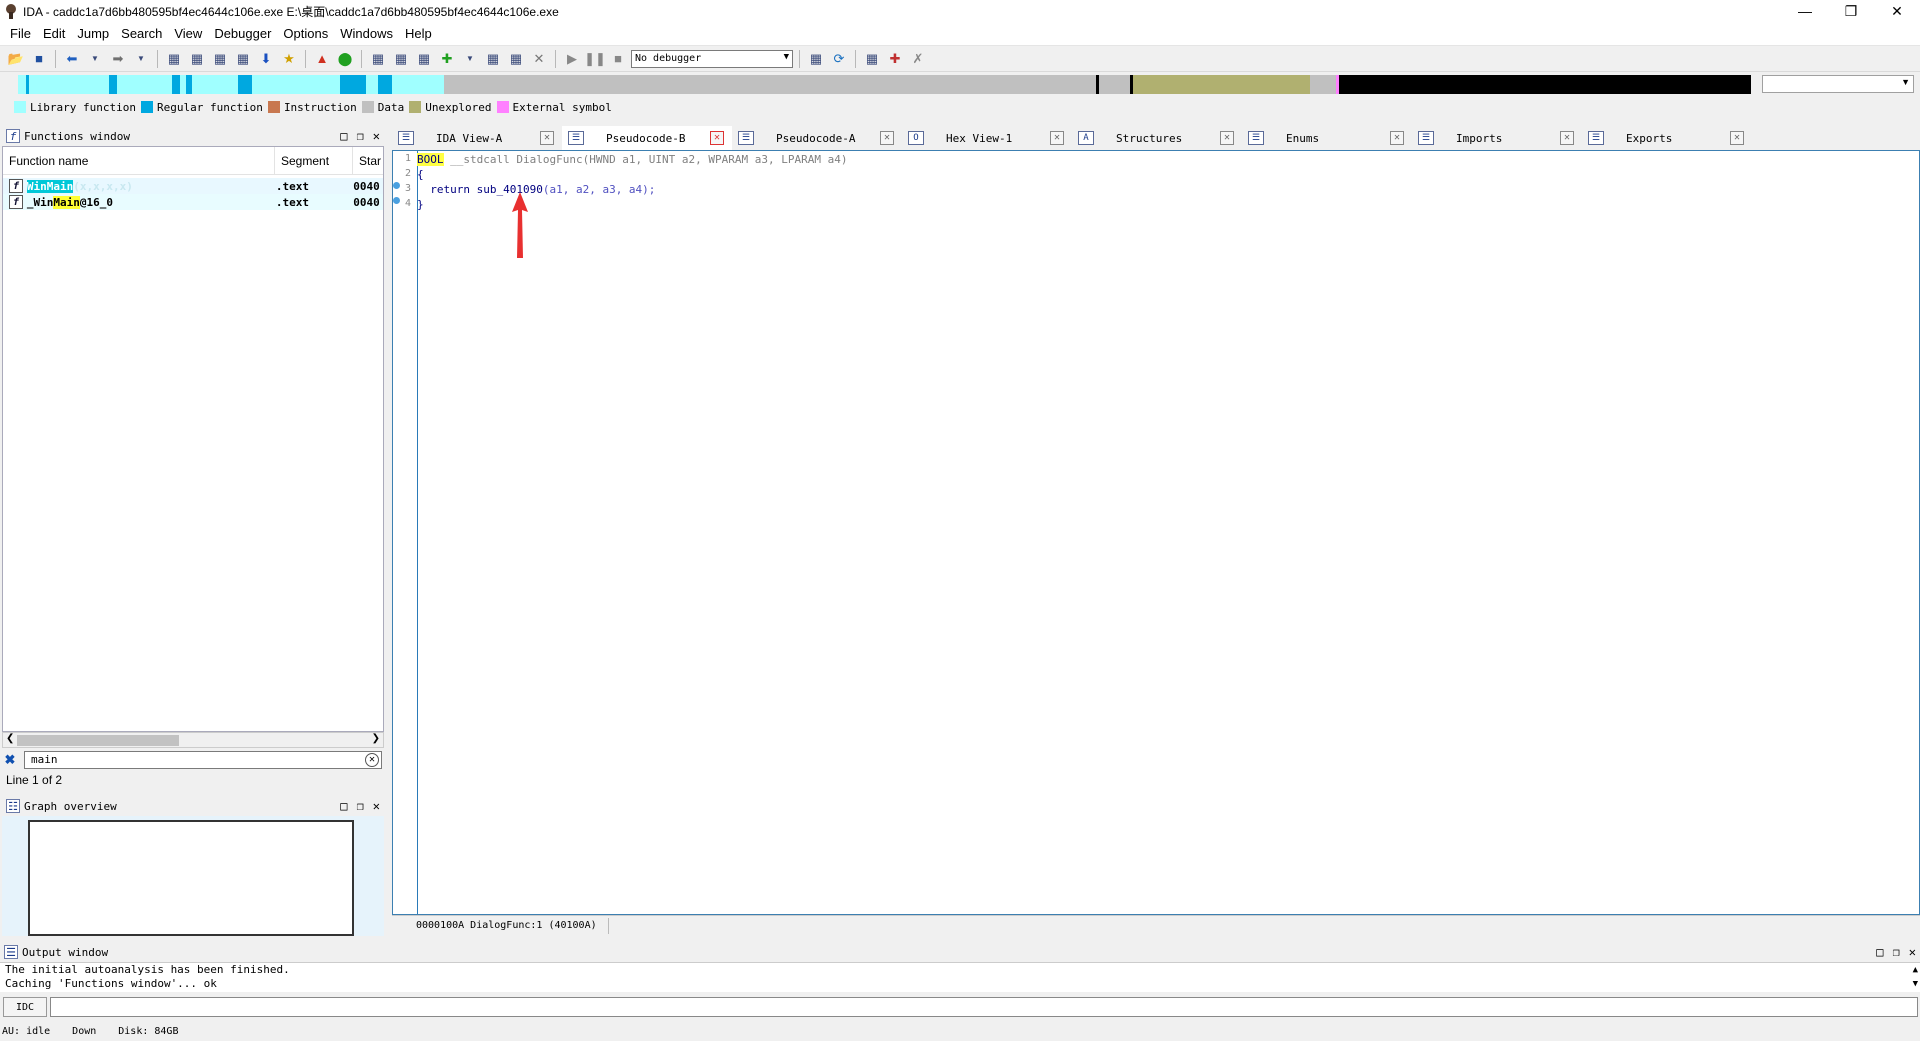 Image resolution: width=1920 pixels, height=1041 pixels. Describe the element at coordinates (118, 59) in the screenshot. I see `forward-arrow-icon: ➡` at that location.